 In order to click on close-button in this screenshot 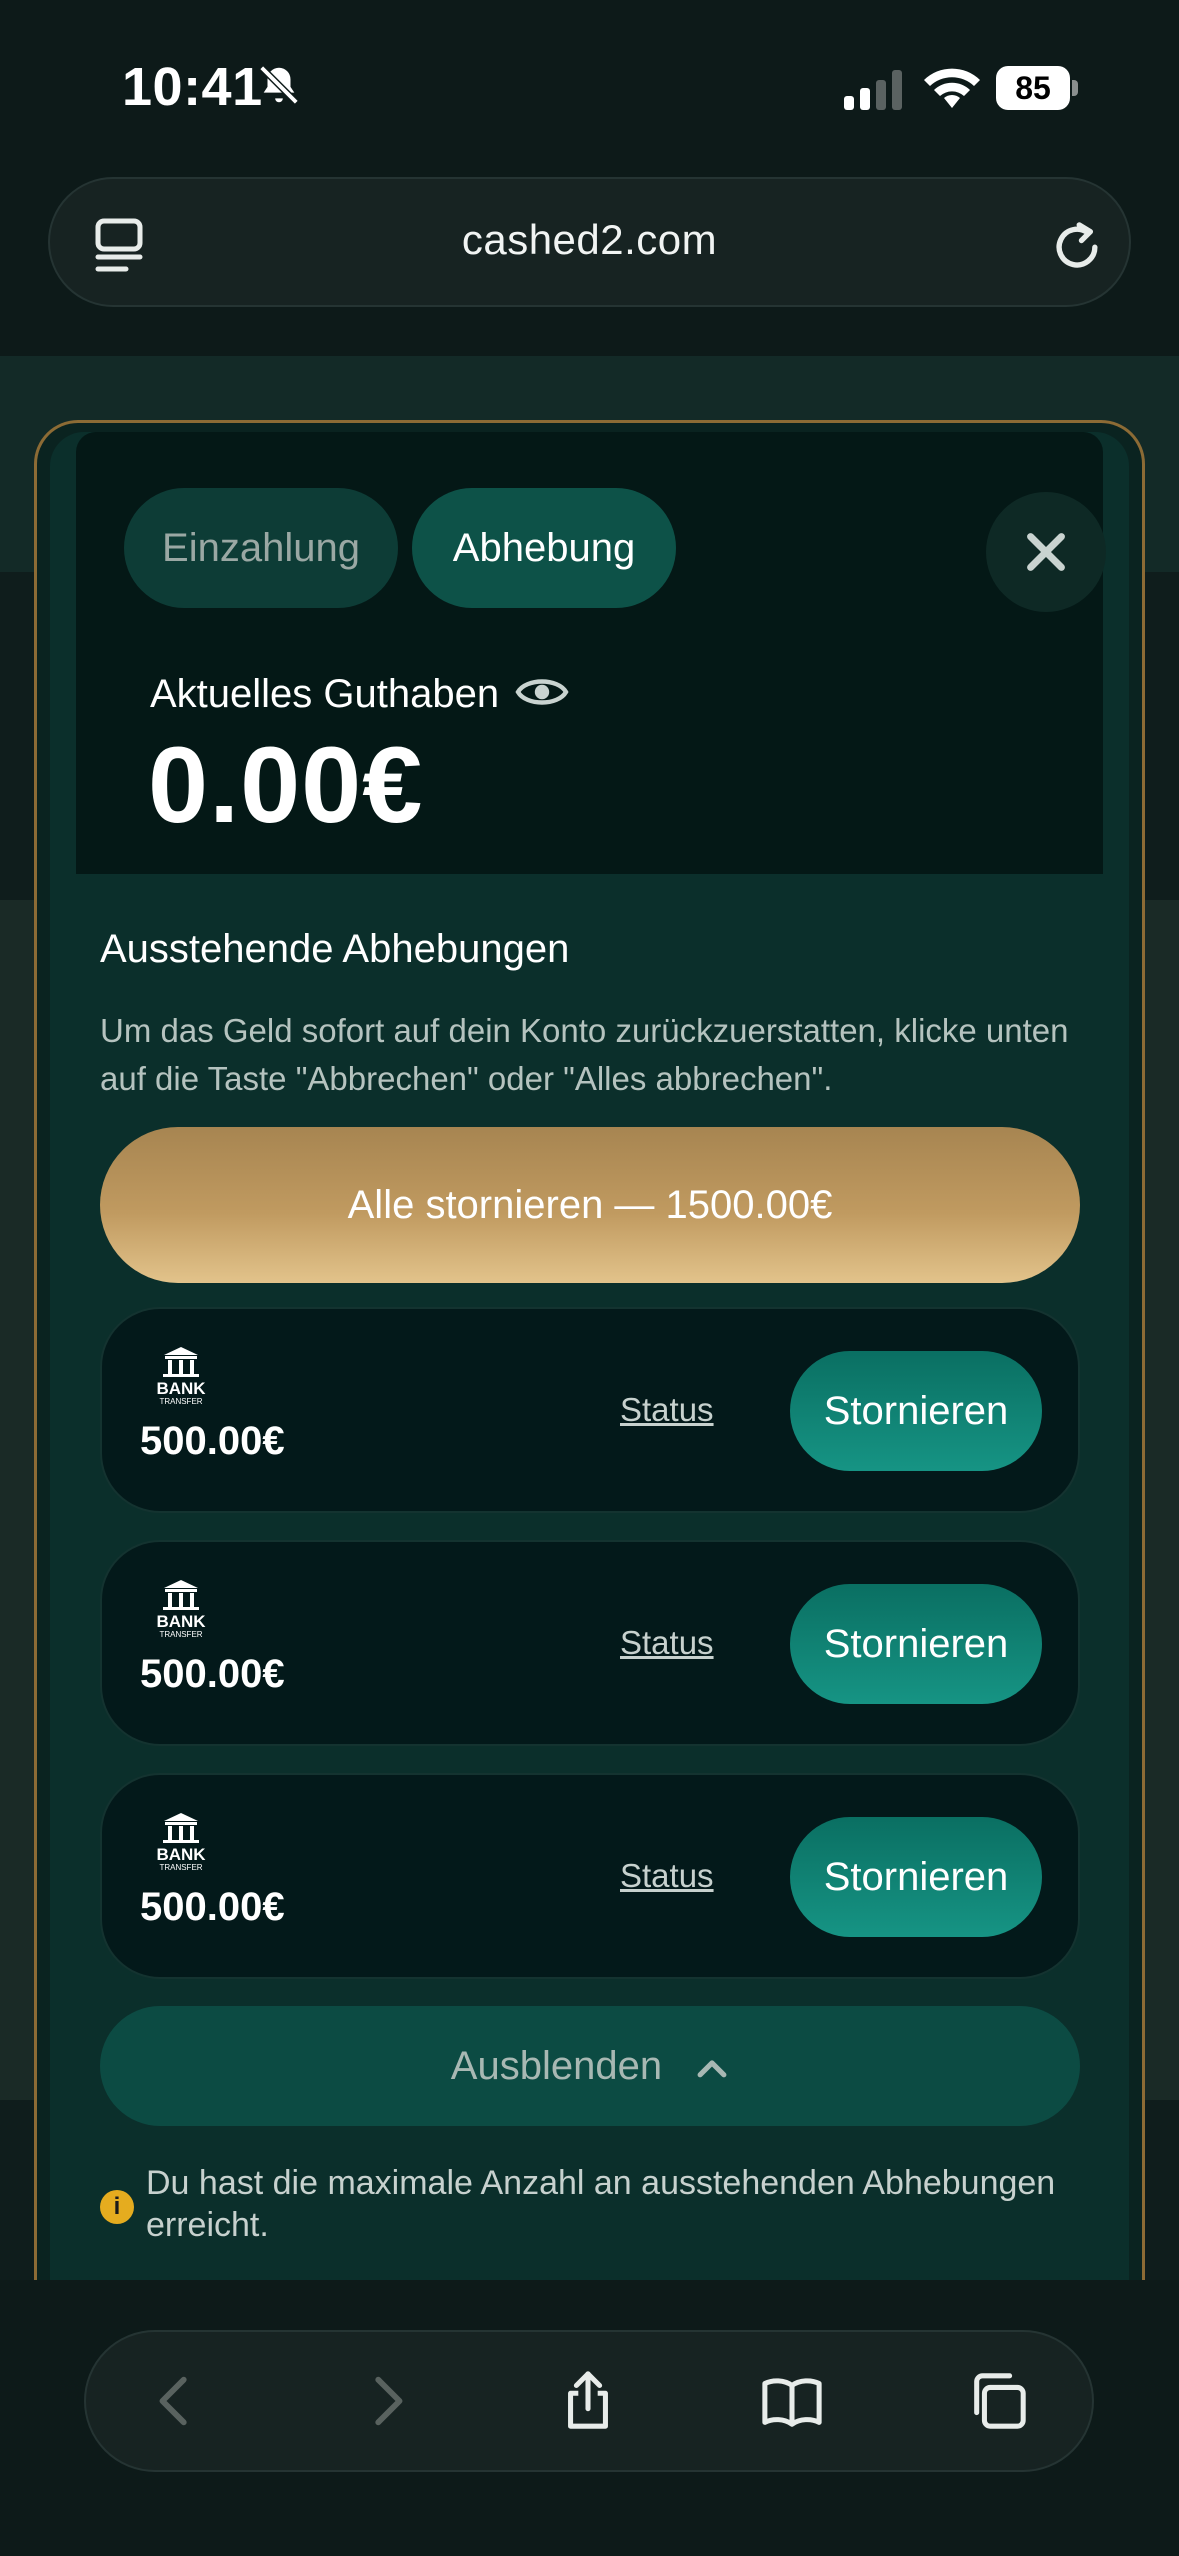, I will do `click(1046, 552)`.